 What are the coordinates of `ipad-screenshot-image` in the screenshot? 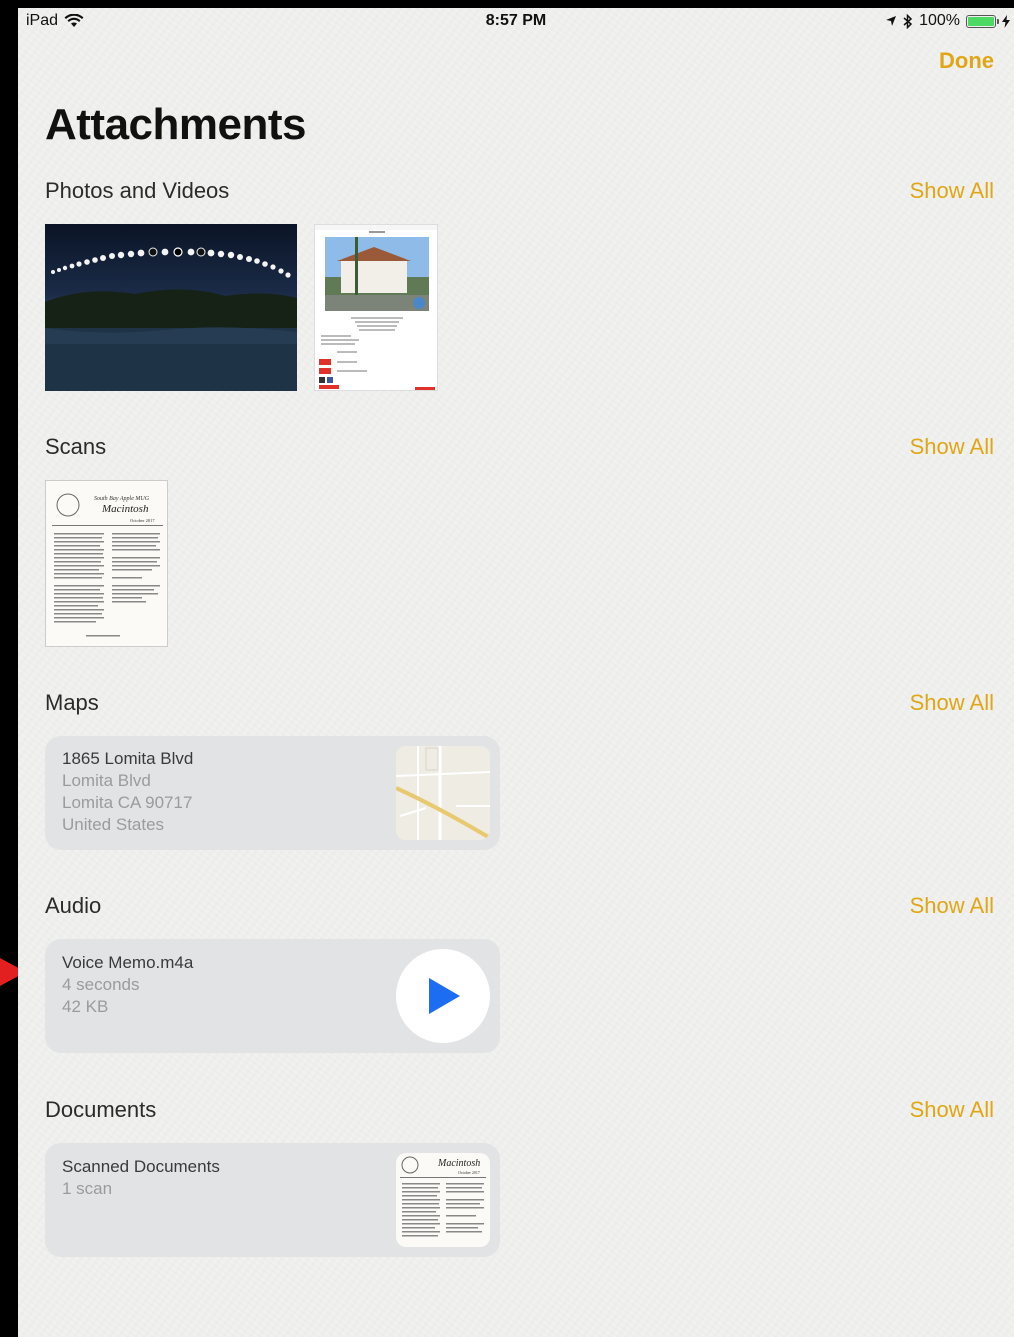 It's located at (376, 307).